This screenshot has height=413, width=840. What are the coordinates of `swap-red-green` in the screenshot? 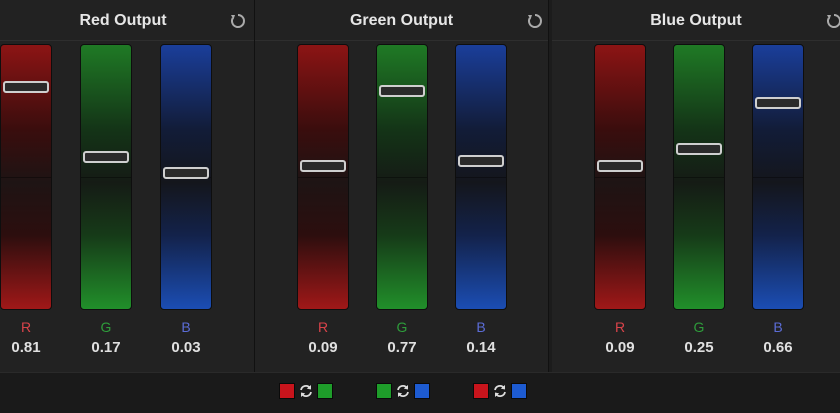 It's located at (307, 393).